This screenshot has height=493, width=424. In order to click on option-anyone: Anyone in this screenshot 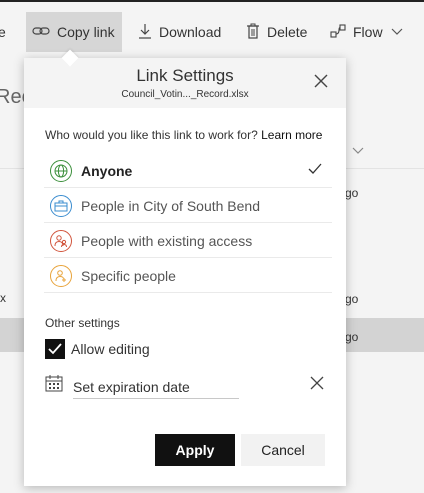, I will do `click(188, 171)`.